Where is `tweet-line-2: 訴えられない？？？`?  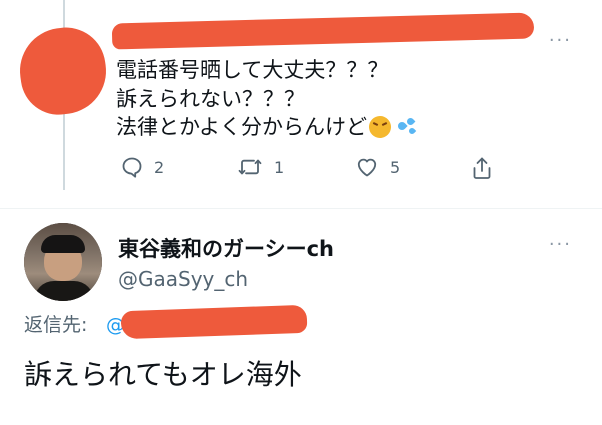
tweet-line-2: 訴えられない？？？ is located at coordinates (210, 98).